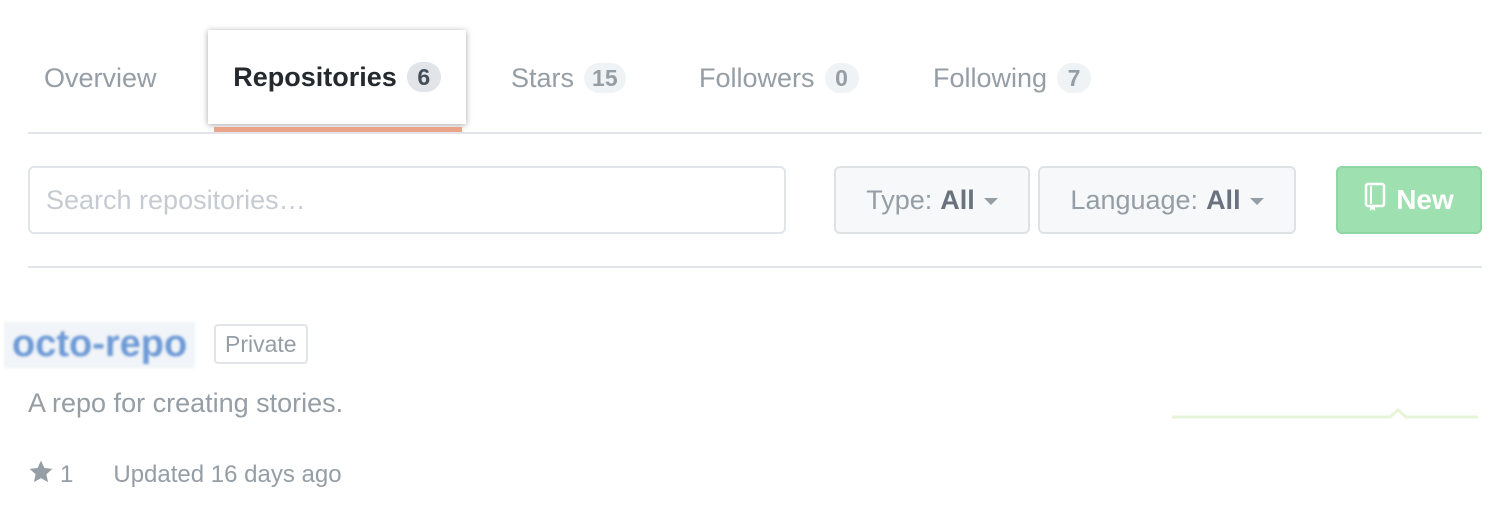  Describe the element at coordinates (757, 77) in the screenshot. I see `tab-label: Followers` at that location.